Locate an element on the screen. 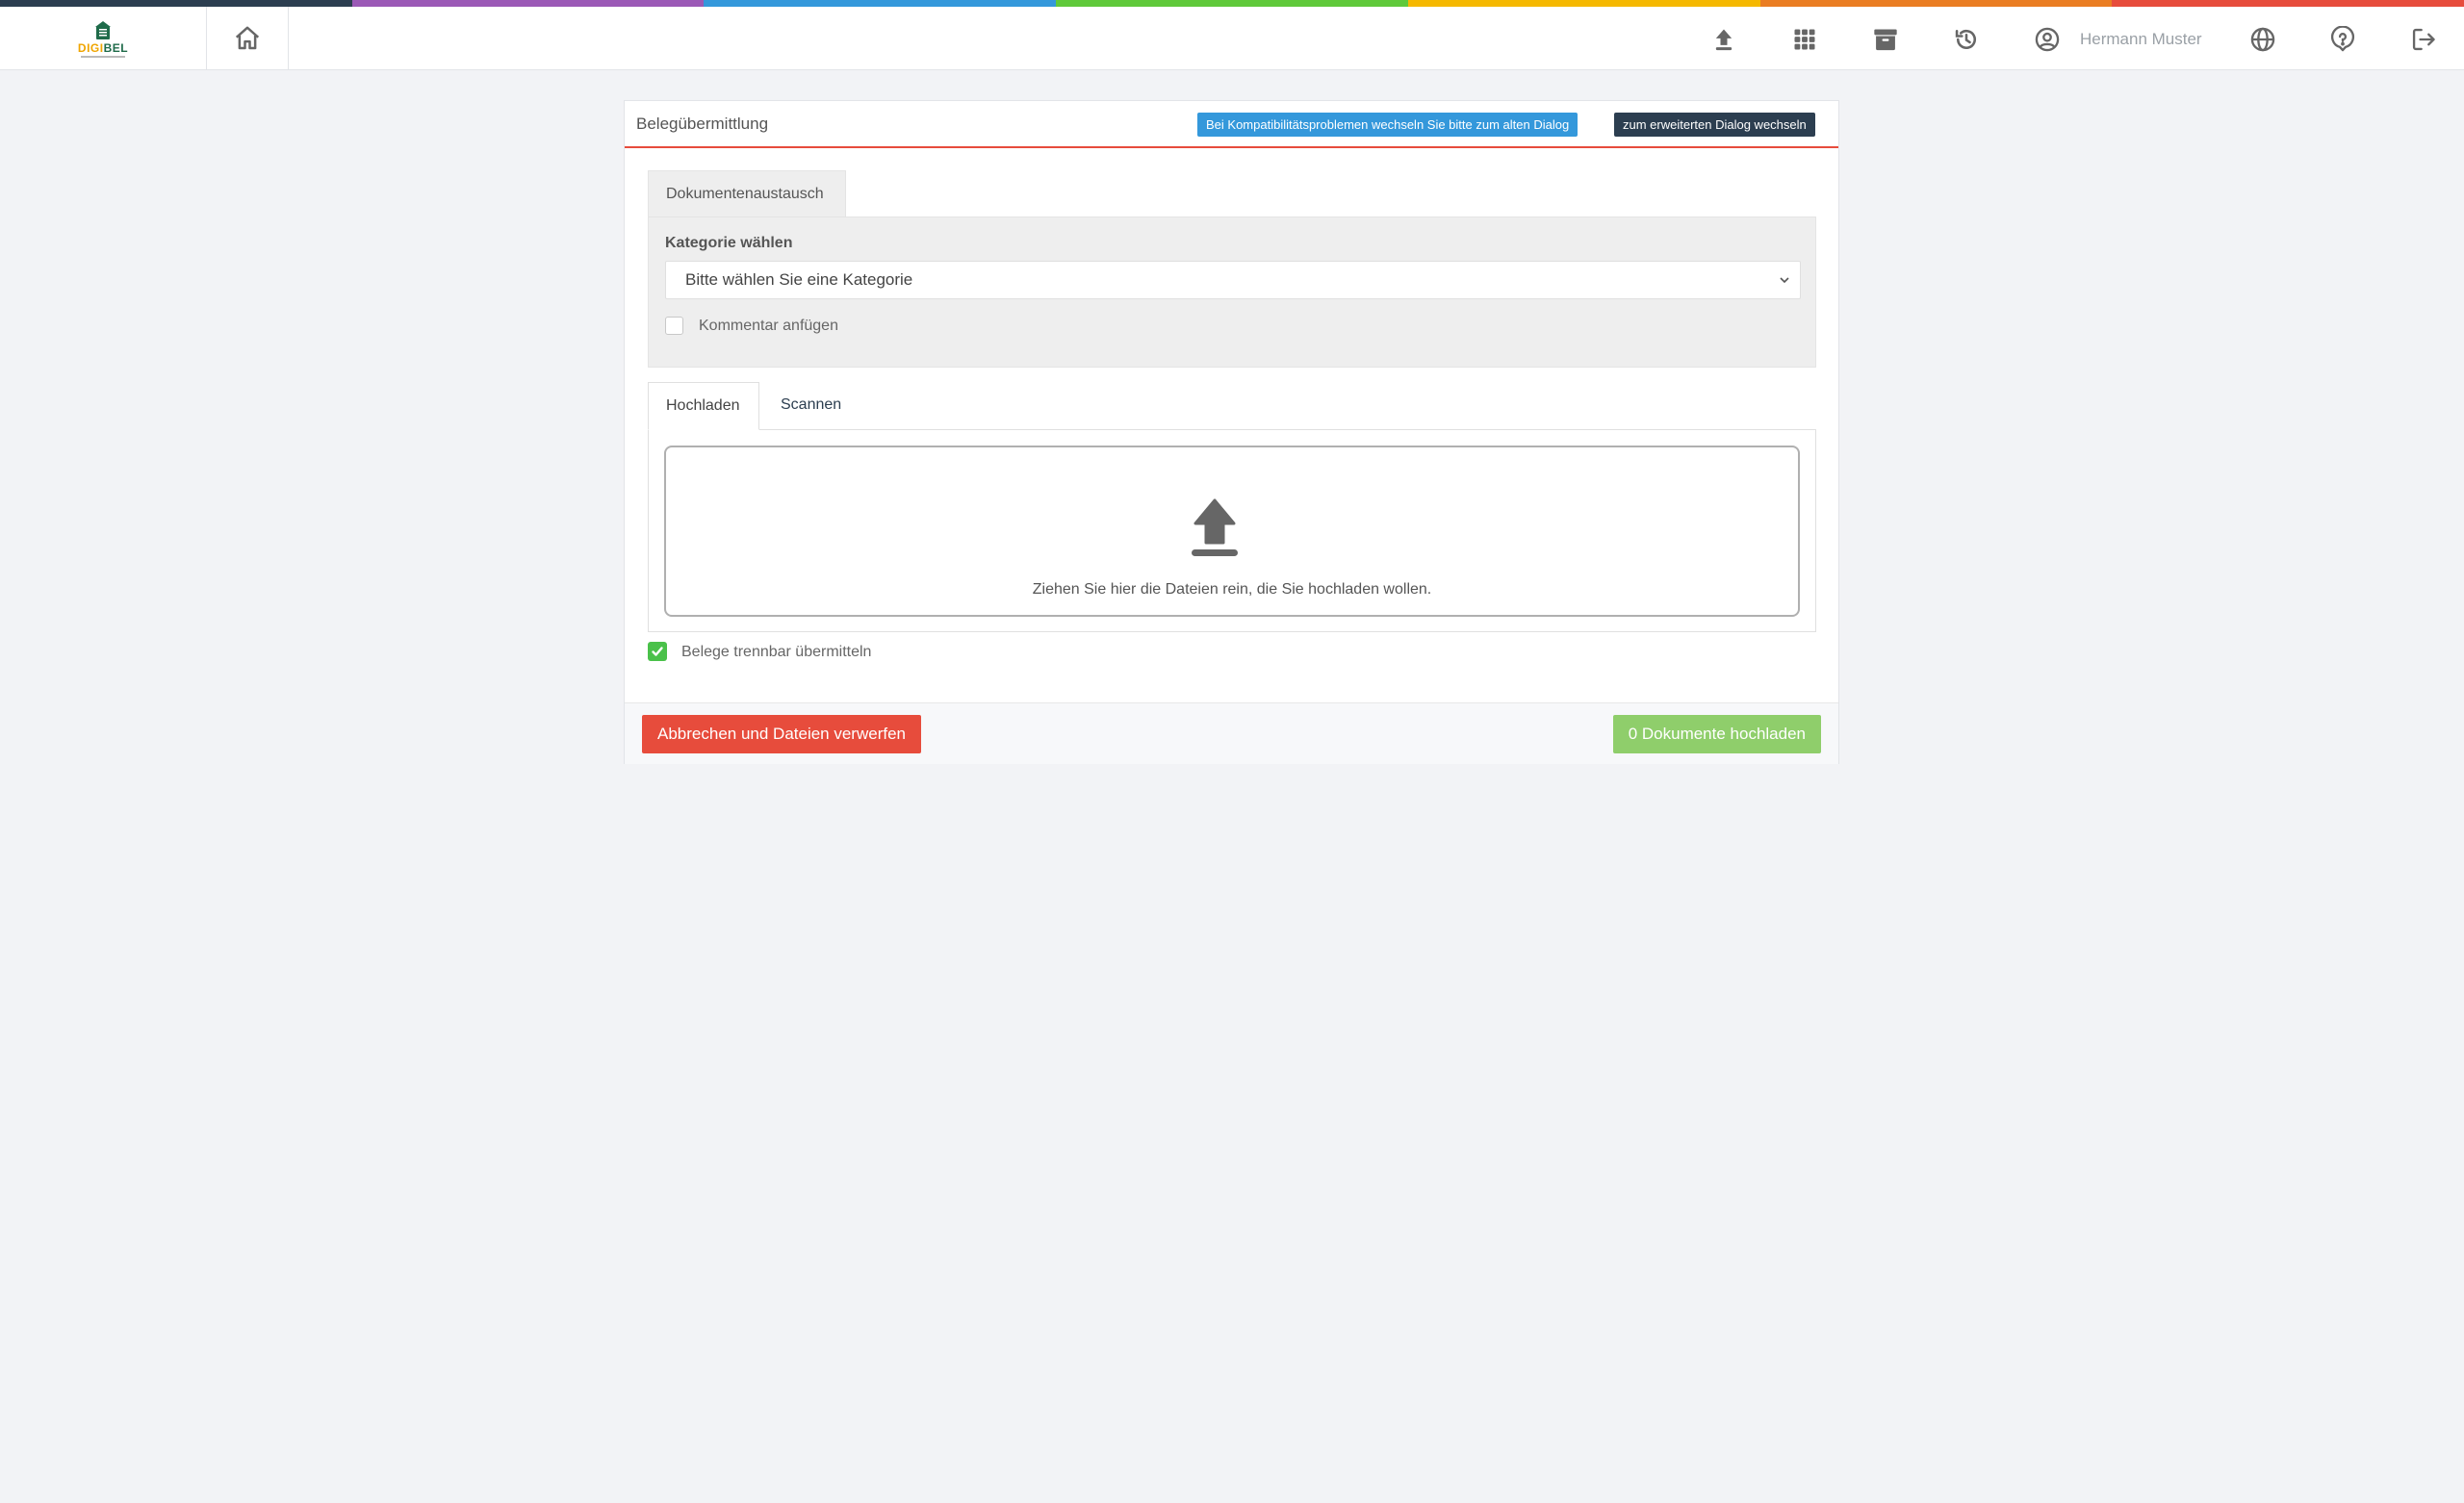 Image resolution: width=2464 pixels, height=1503 pixels. extended-dialog-button: zum erweiterten Dialog wechseln is located at coordinates (1714, 125).